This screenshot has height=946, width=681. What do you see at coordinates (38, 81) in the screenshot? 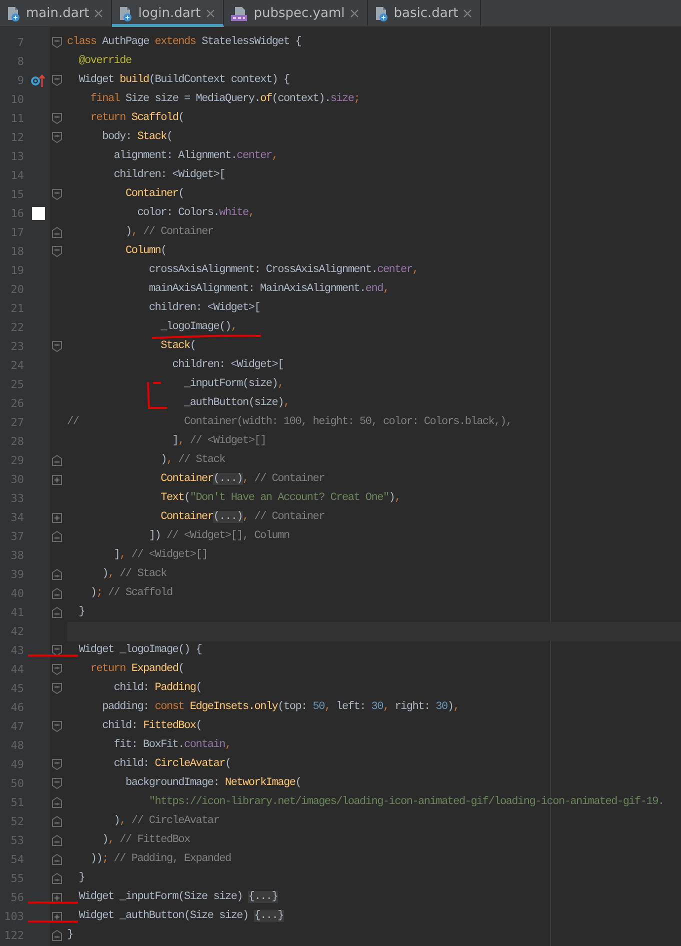
I see `override-arrow-icon` at bounding box center [38, 81].